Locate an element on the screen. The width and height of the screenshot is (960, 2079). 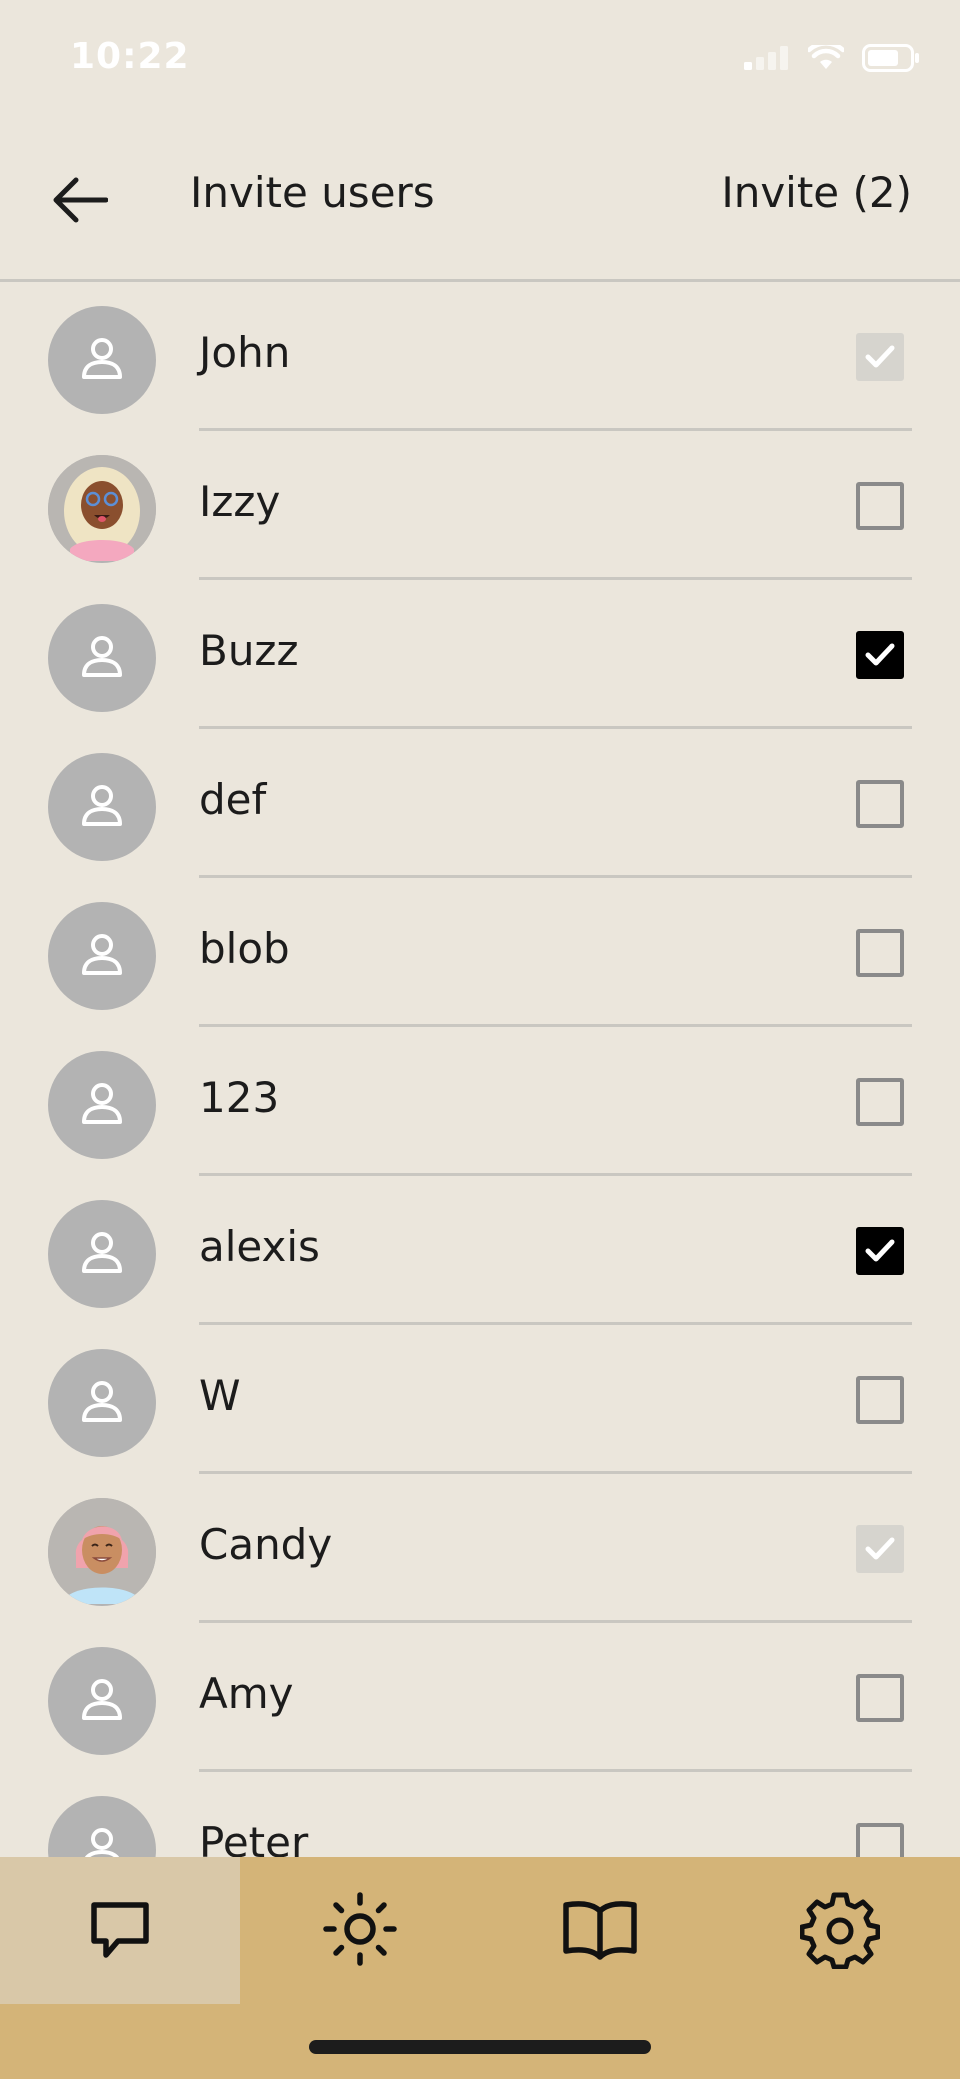
bottom-nav is located at coordinates (480, 1968).